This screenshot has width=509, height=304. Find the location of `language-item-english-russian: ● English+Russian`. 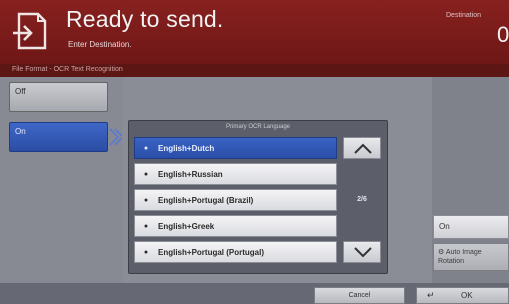

language-item-english-russian: ● English+Russian is located at coordinates (235, 174).